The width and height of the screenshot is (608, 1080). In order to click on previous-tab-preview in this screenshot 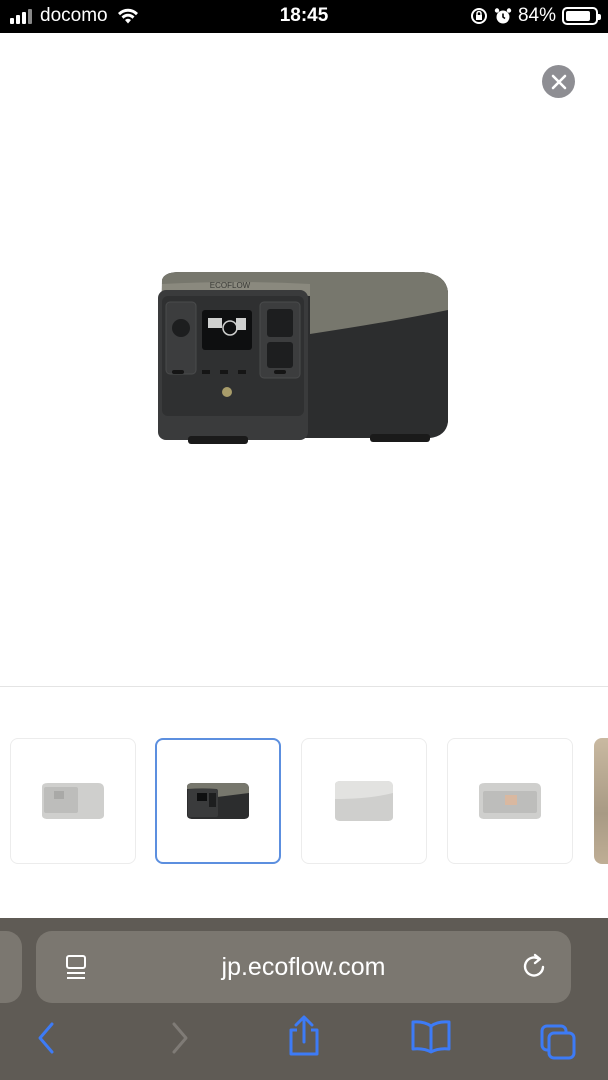, I will do `click(11, 967)`.